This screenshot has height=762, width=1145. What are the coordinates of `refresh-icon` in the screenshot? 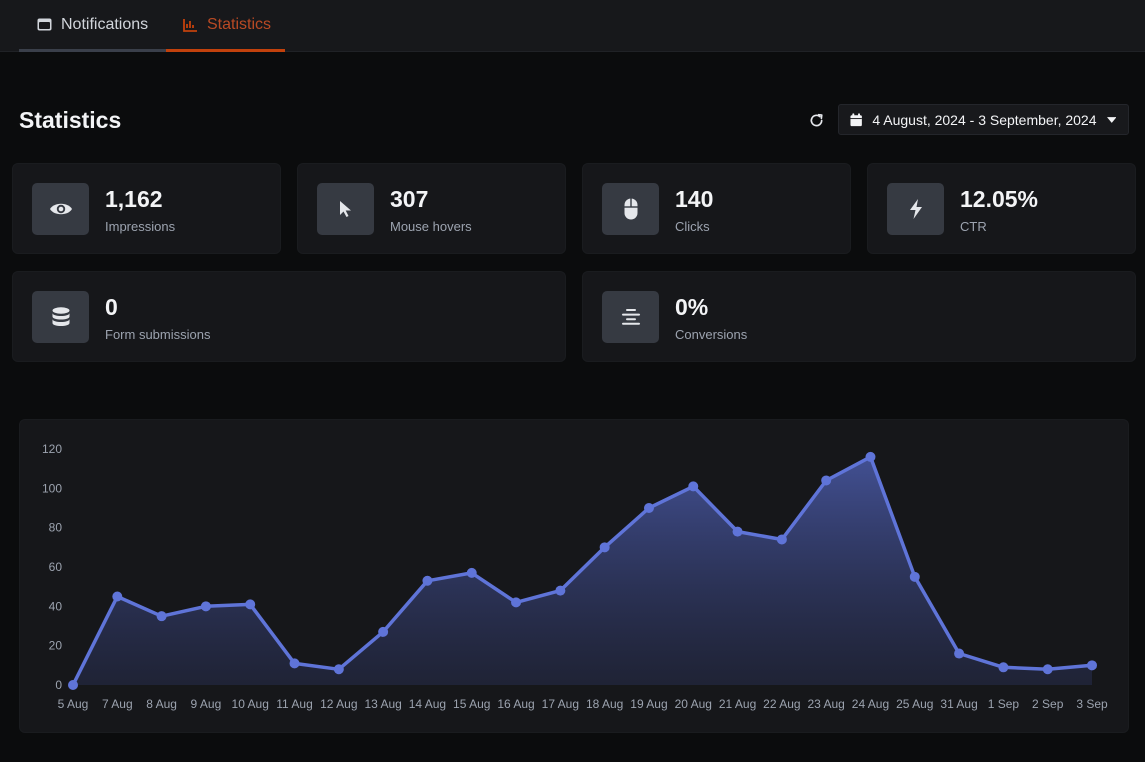 It's located at (816, 119).